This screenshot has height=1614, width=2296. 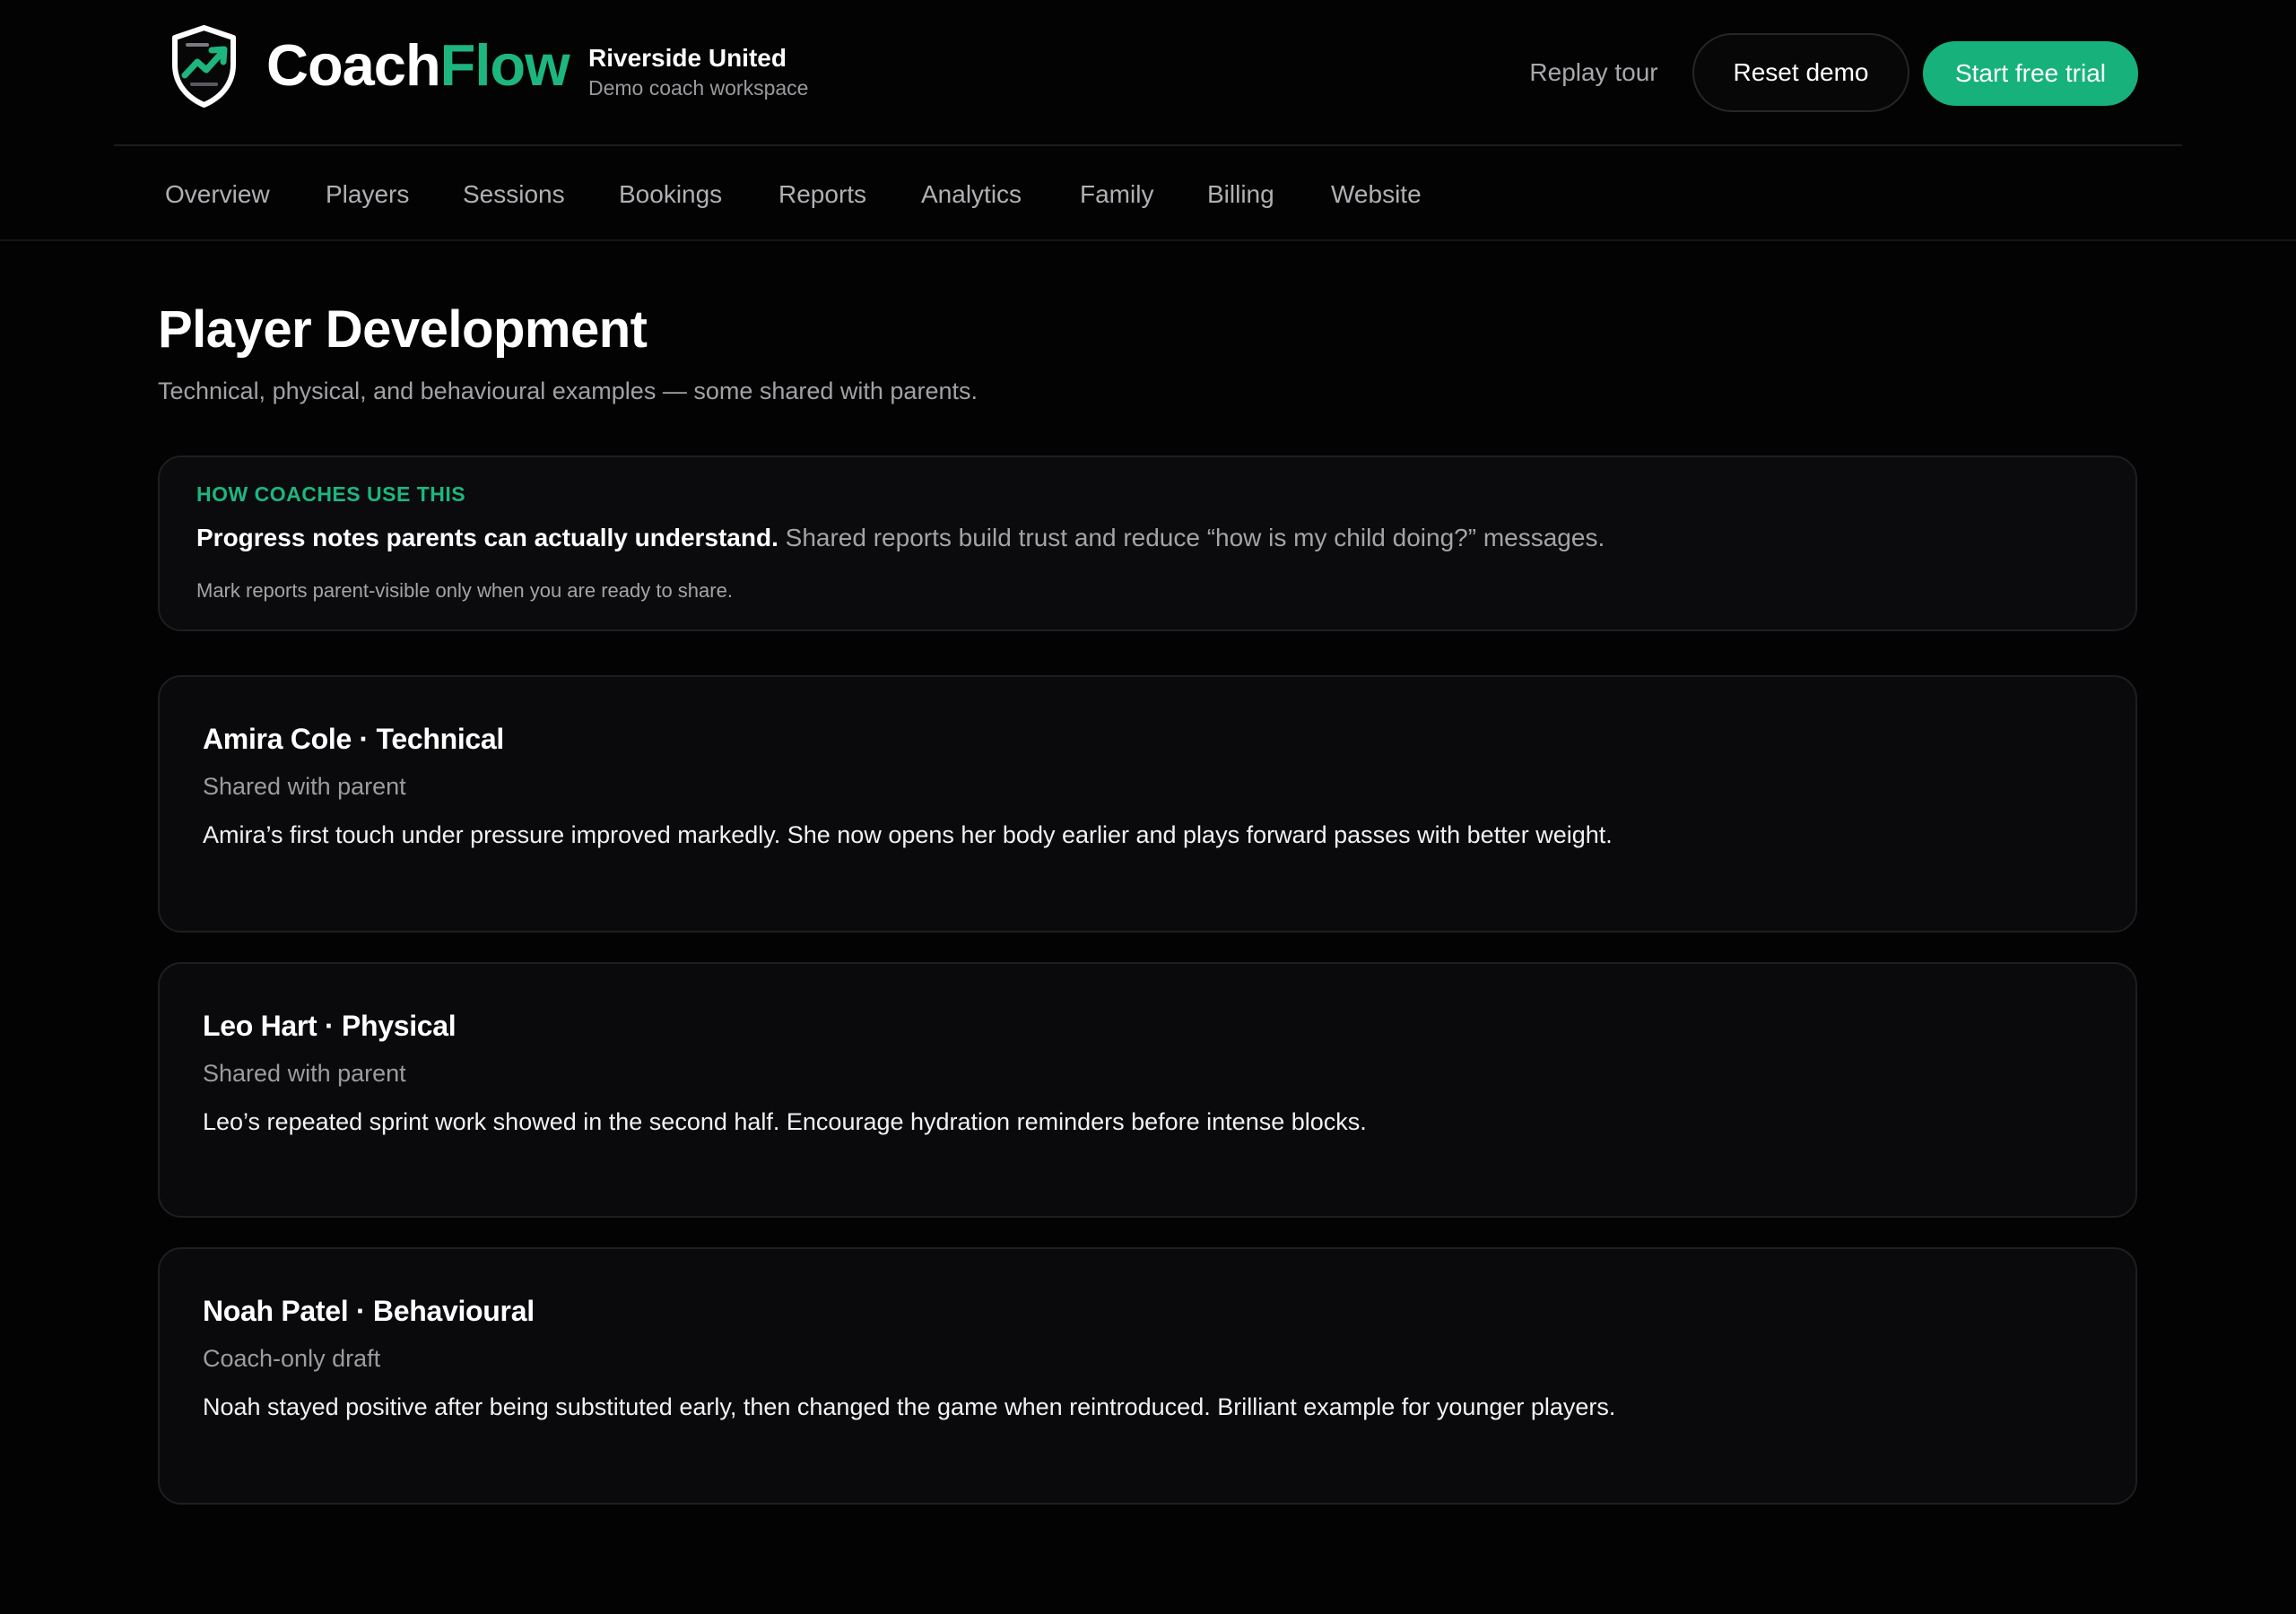 What do you see at coordinates (217, 194) in the screenshot?
I see `nav-item-overview: Overview` at bounding box center [217, 194].